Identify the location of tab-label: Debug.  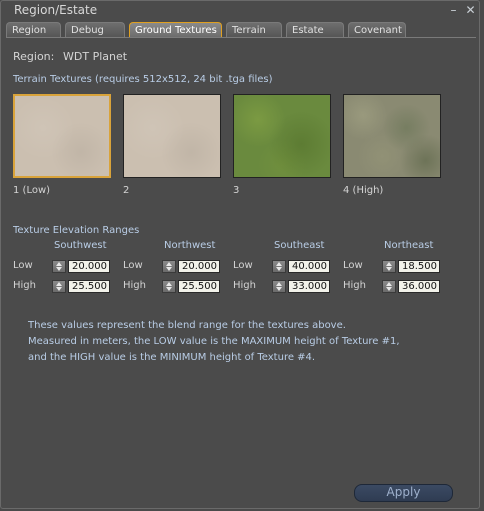
(87, 30).